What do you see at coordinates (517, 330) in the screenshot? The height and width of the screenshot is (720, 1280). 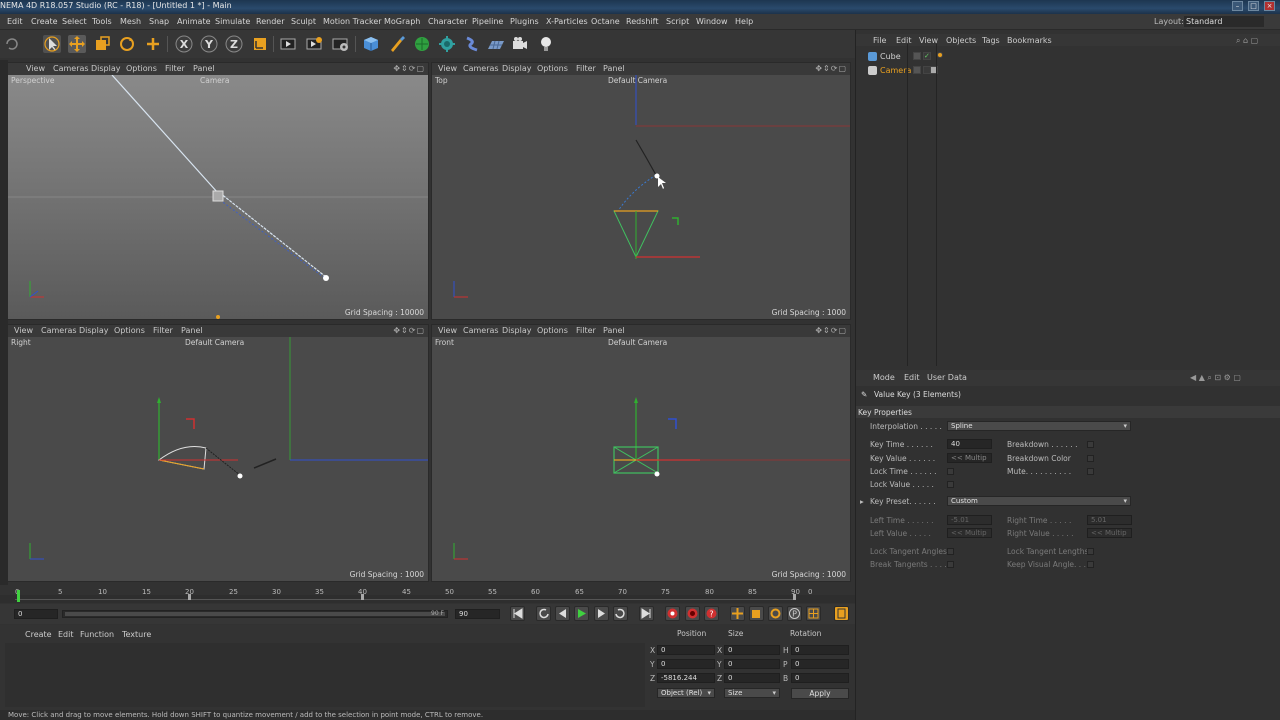 I see `vp-menu-display: Display` at bounding box center [517, 330].